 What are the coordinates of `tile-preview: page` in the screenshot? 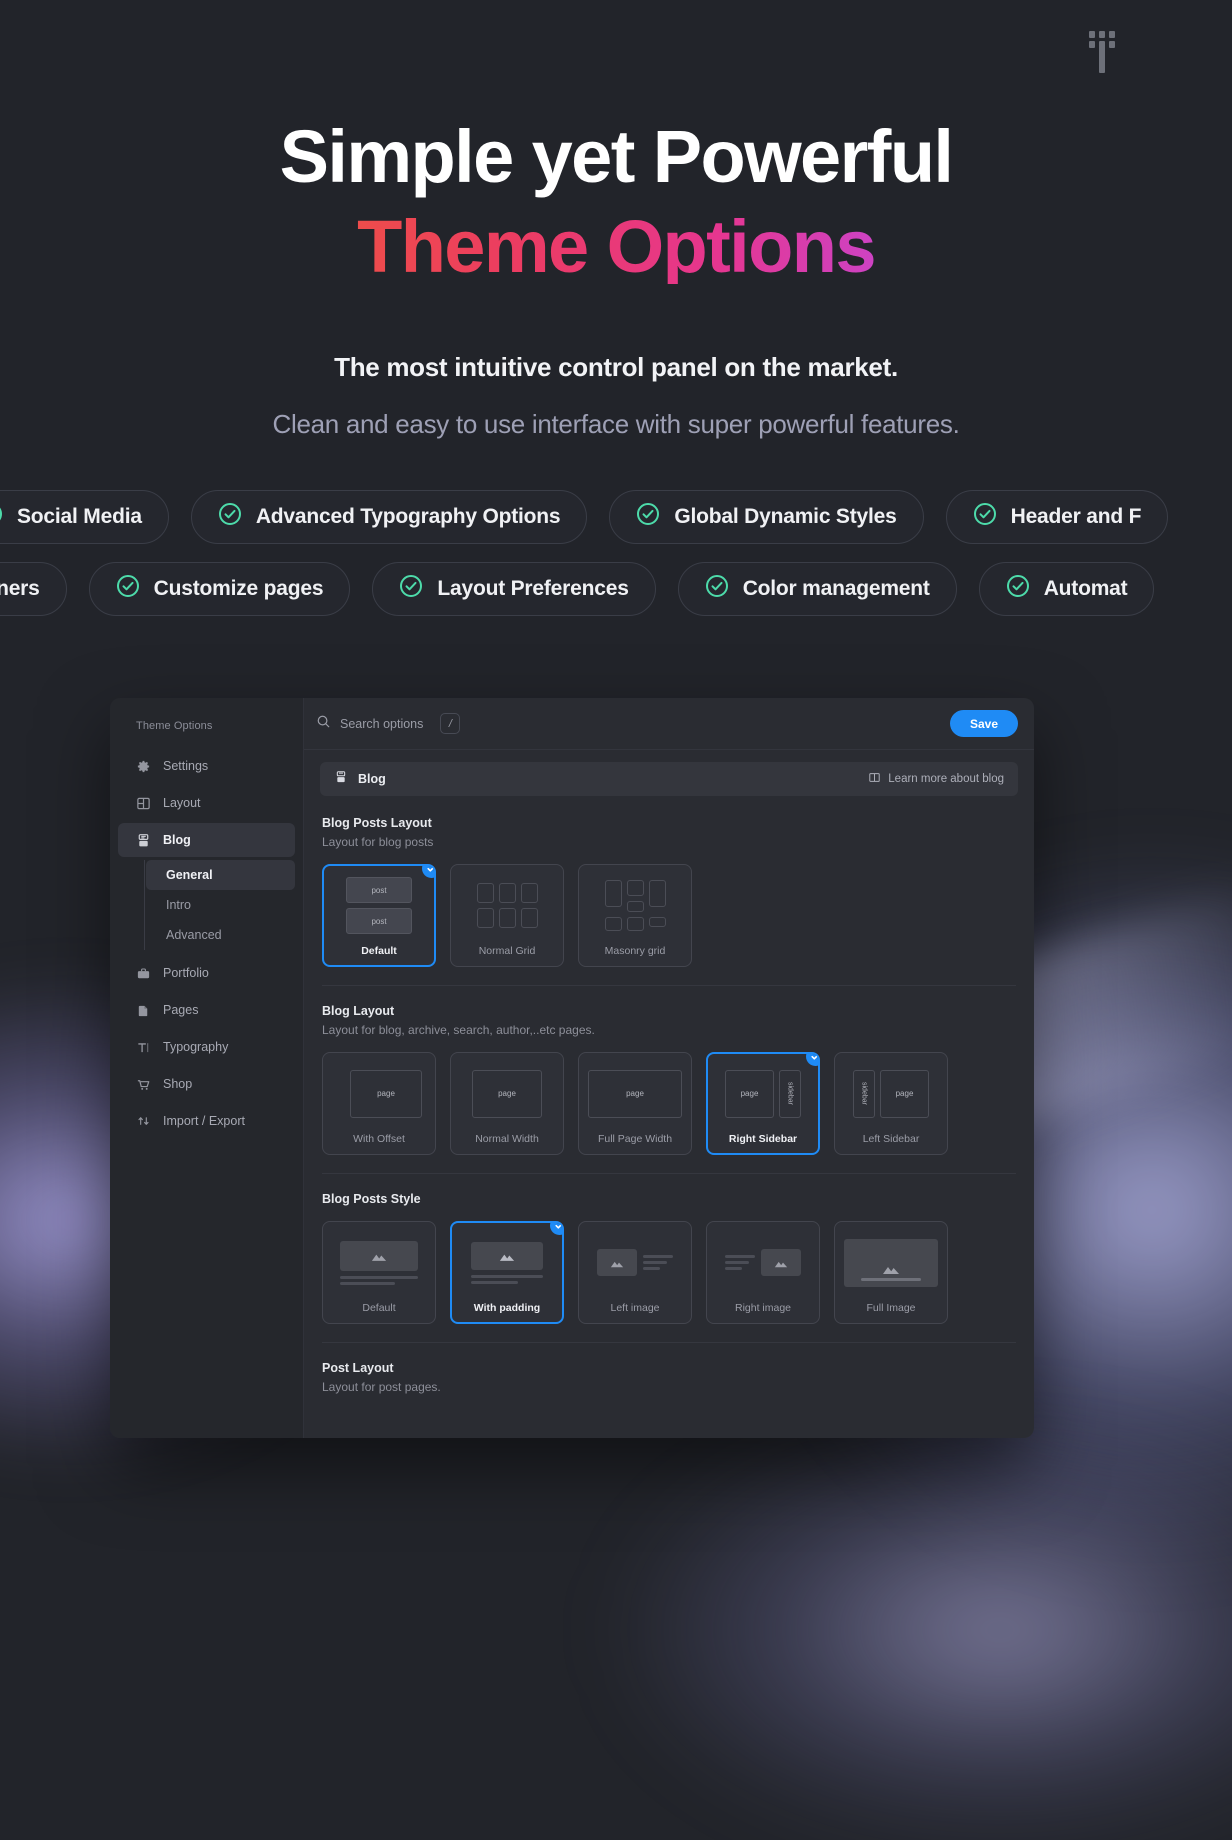 It's located at (507, 1093).